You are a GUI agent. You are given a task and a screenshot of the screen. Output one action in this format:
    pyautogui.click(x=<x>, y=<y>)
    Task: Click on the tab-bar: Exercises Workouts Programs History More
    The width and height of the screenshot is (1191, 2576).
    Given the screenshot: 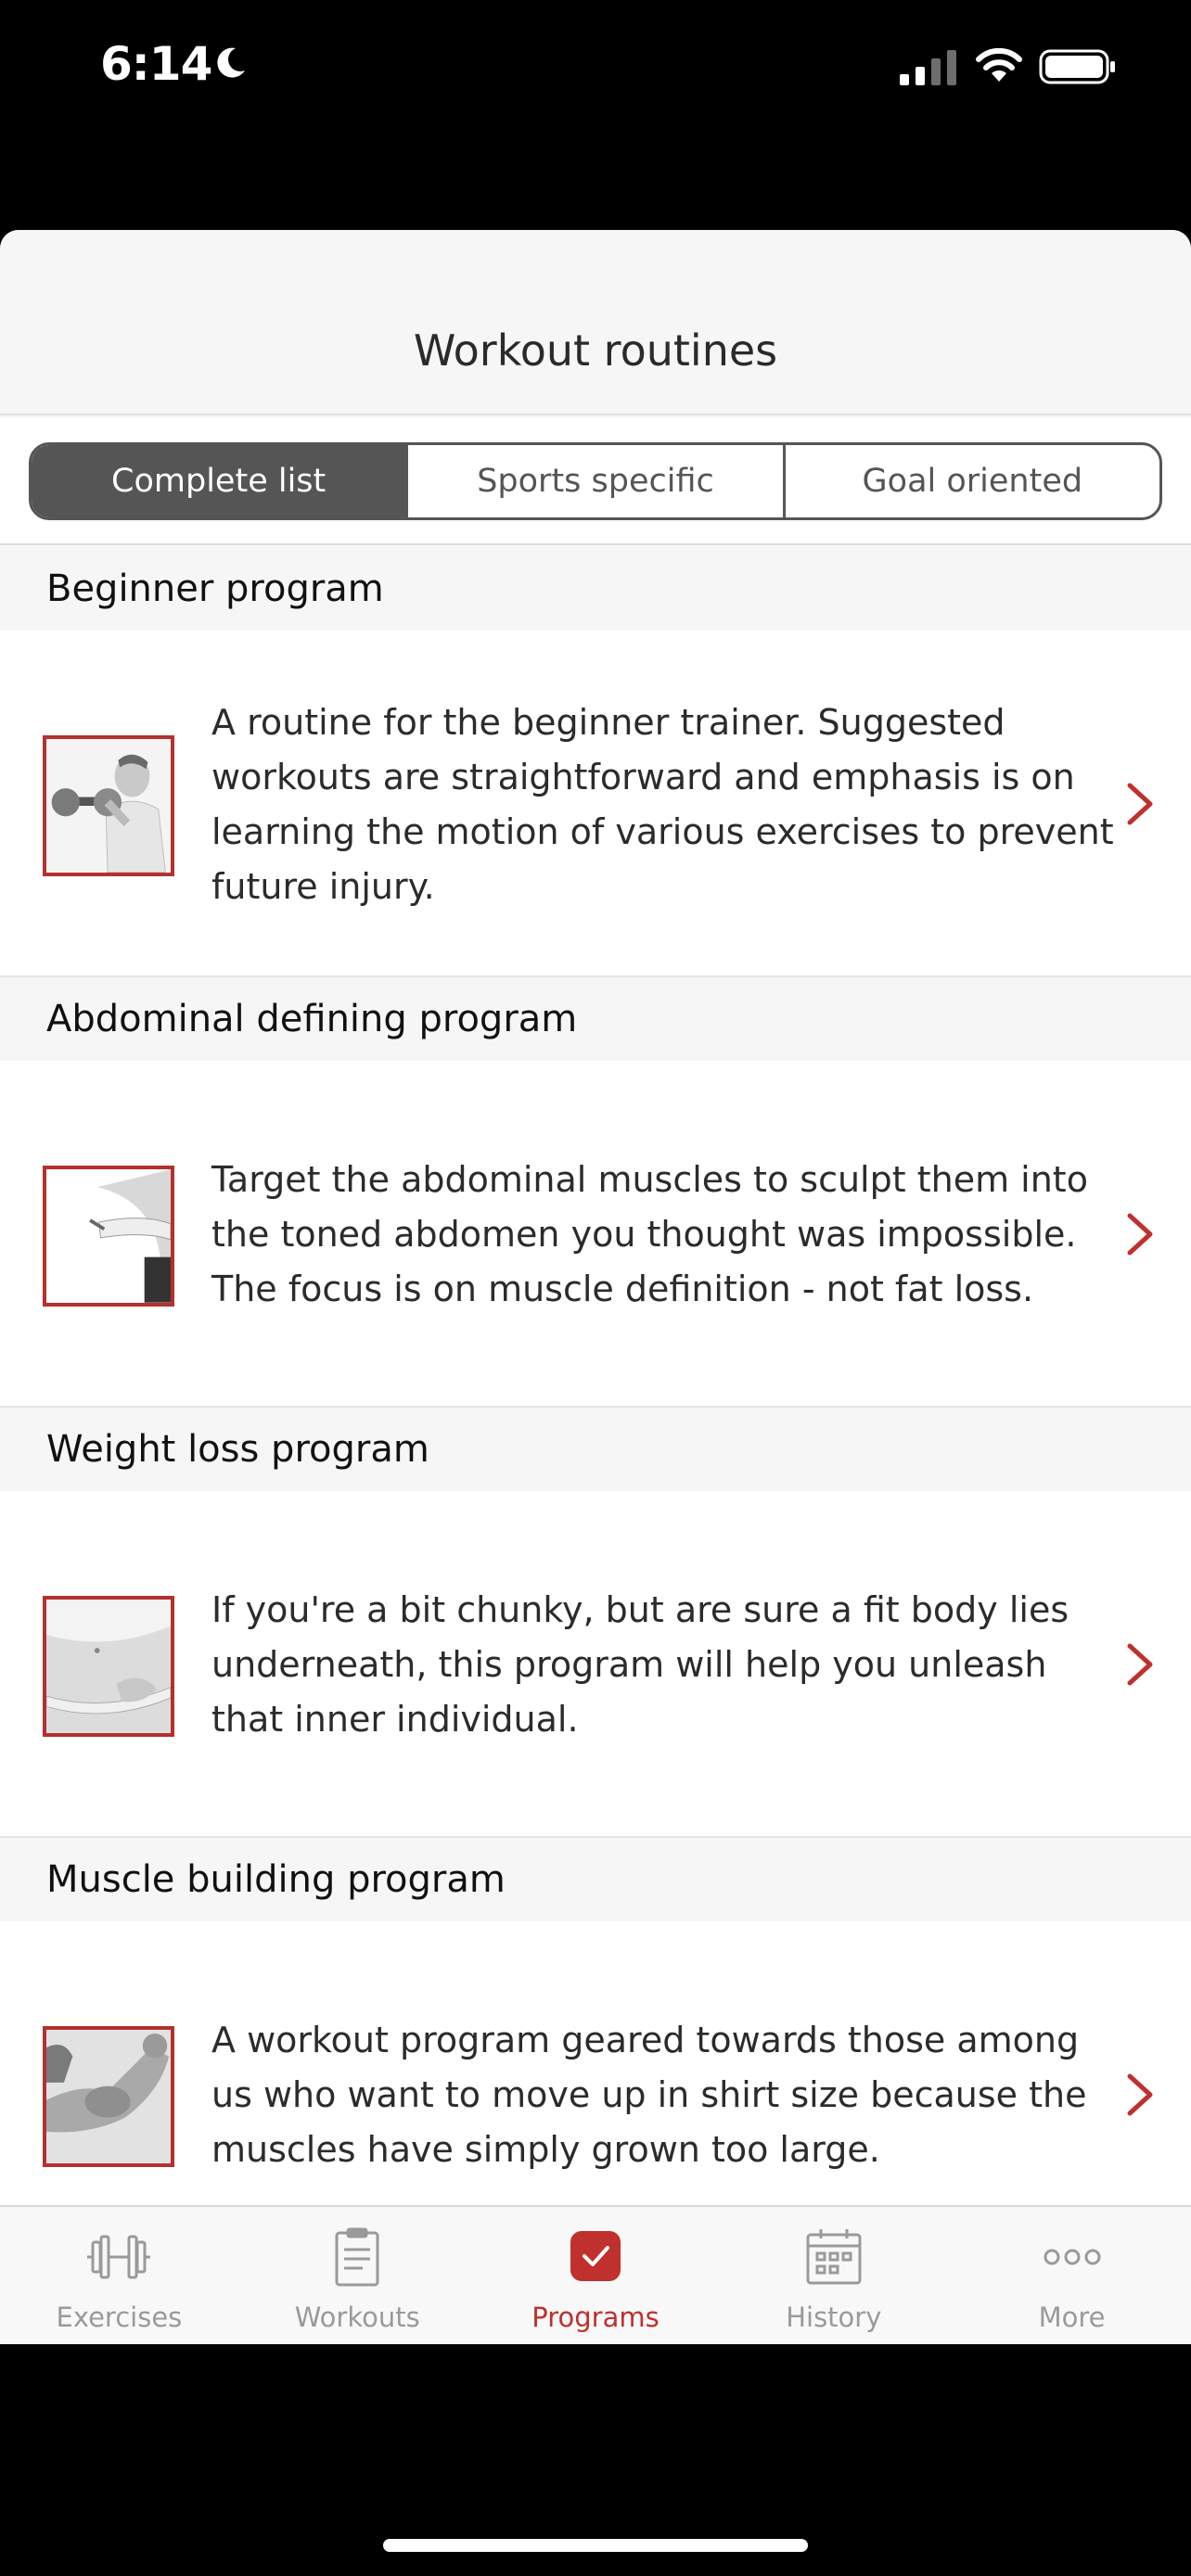 What is the action you would take?
    pyautogui.click(x=595, y=2274)
    